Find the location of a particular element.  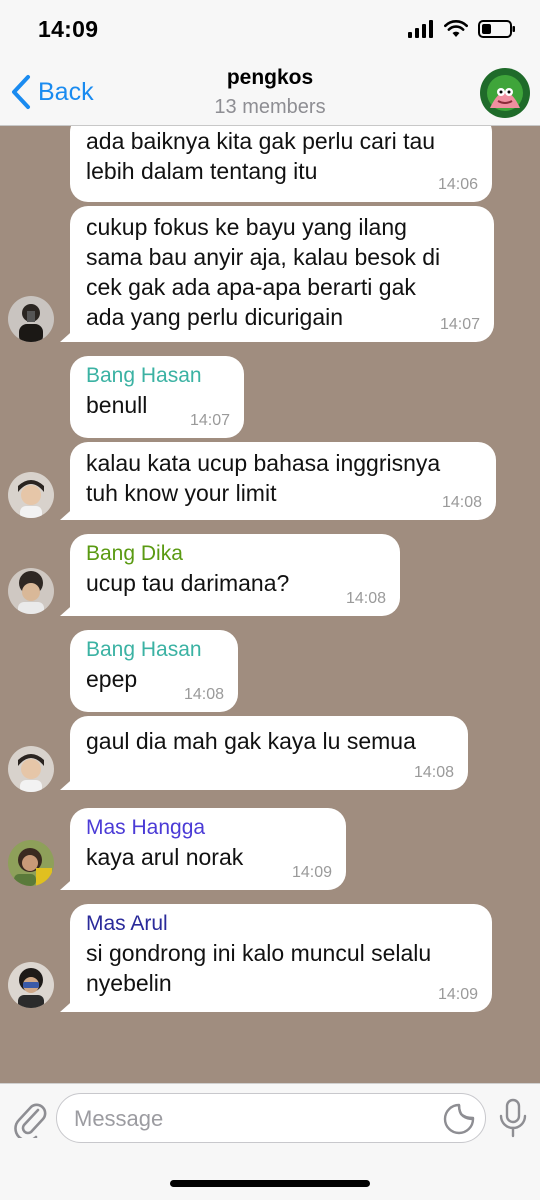

group-avatar is located at coordinates (505, 93).